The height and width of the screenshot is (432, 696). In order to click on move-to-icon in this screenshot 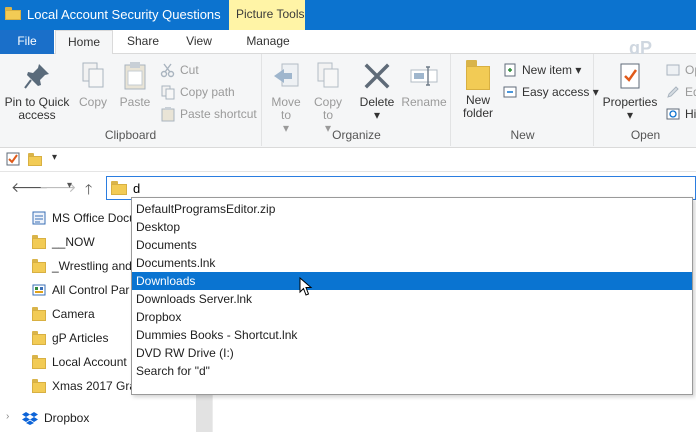, I will do `click(286, 76)`.